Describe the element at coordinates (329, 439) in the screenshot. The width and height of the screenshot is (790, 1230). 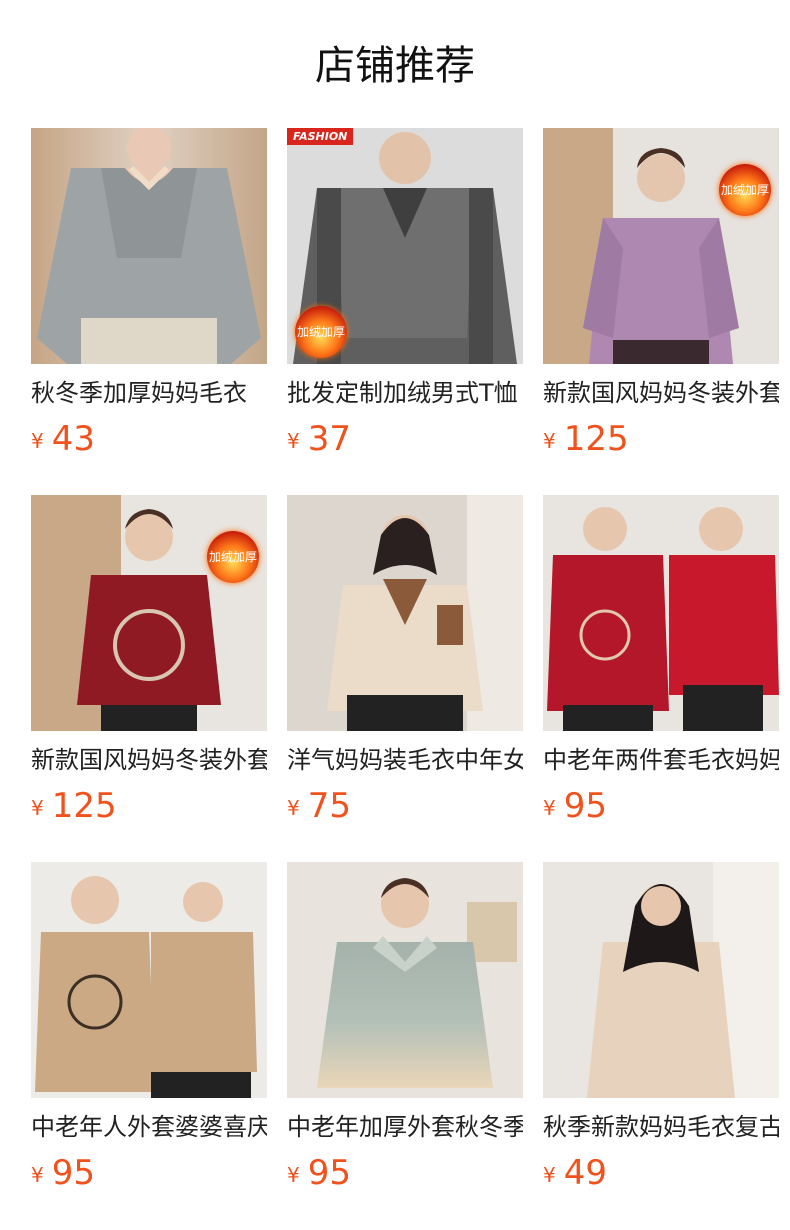
I see `price-value: 37` at that location.